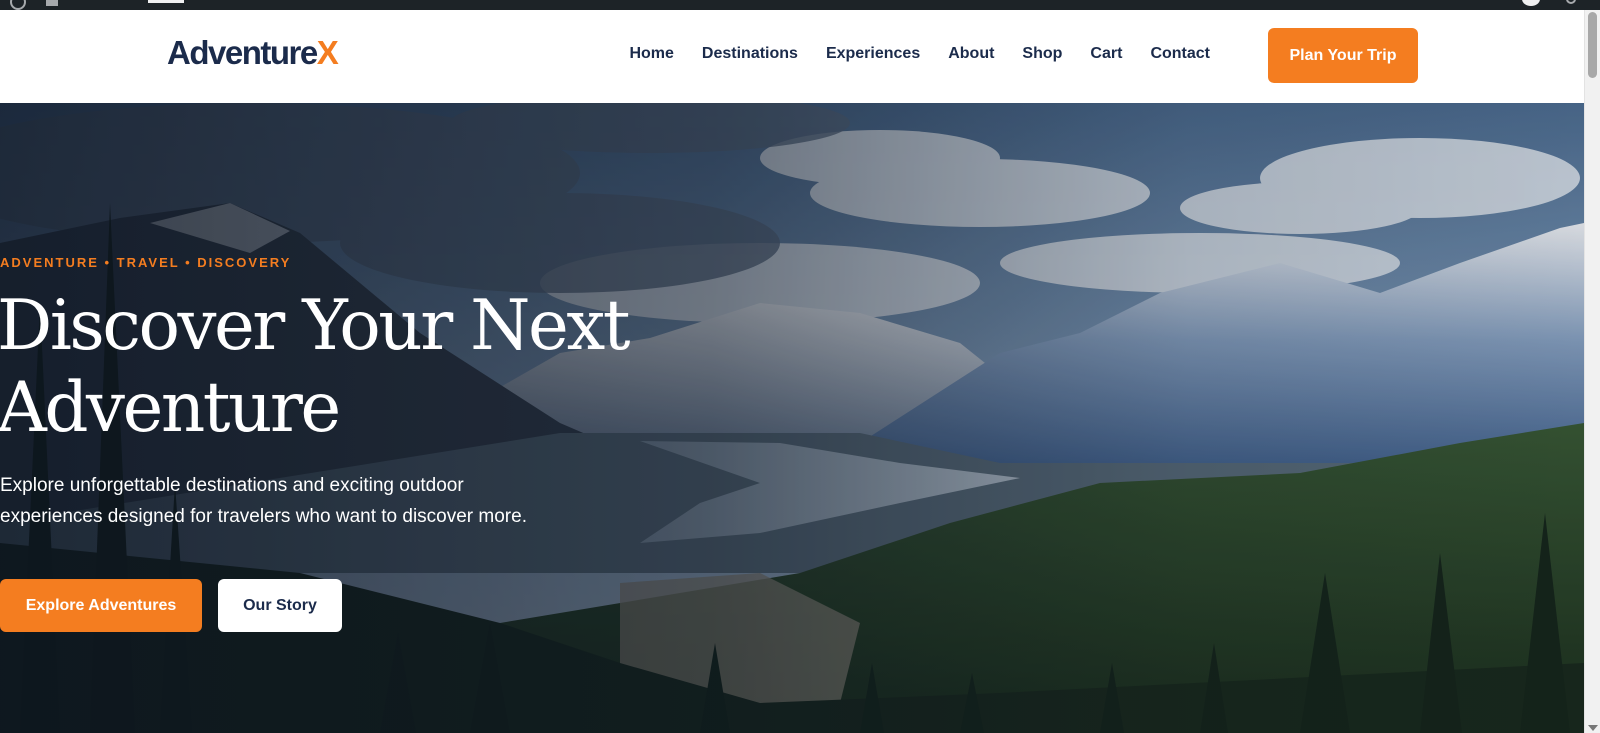 This screenshot has height=733, width=1600. I want to click on nav-about: About, so click(971, 54).